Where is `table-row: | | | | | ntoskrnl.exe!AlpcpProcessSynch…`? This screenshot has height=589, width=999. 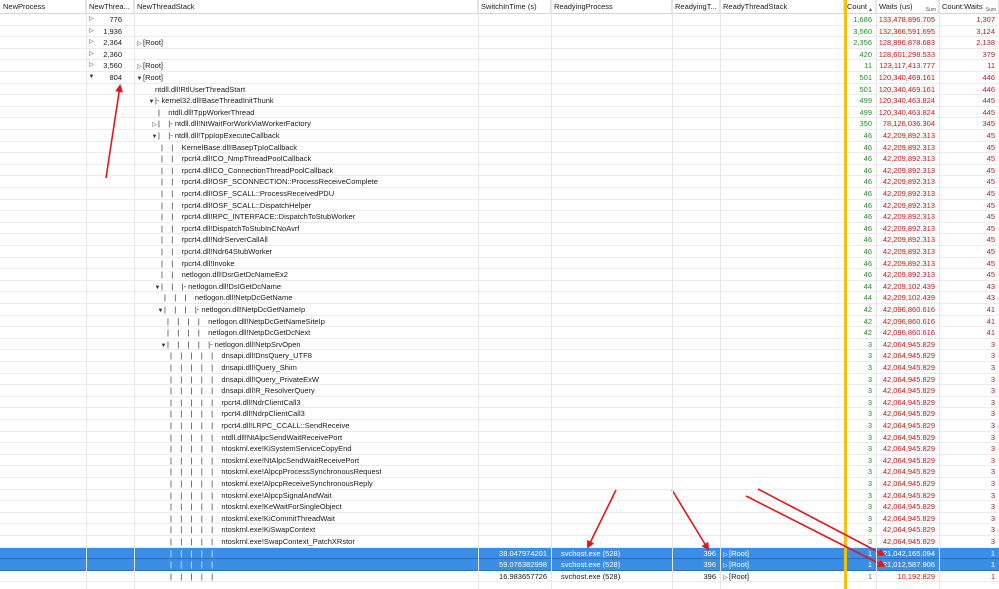 table-row: | | | | | ntoskrnl.exe!AlpcpProcessSynch… is located at coordinates (499, 472).